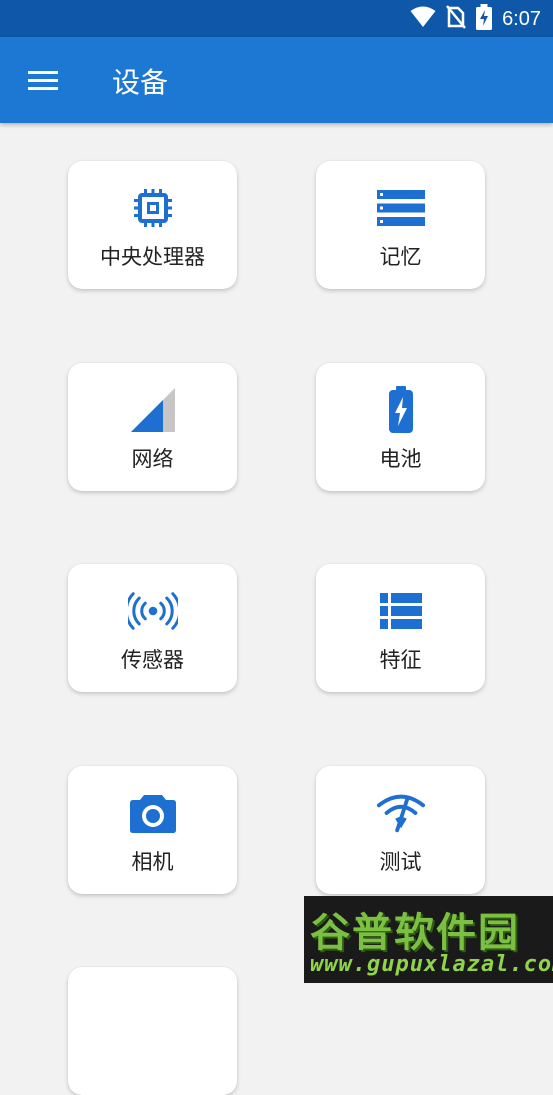  I want to click on card-label: 电池, so click(400, 459).